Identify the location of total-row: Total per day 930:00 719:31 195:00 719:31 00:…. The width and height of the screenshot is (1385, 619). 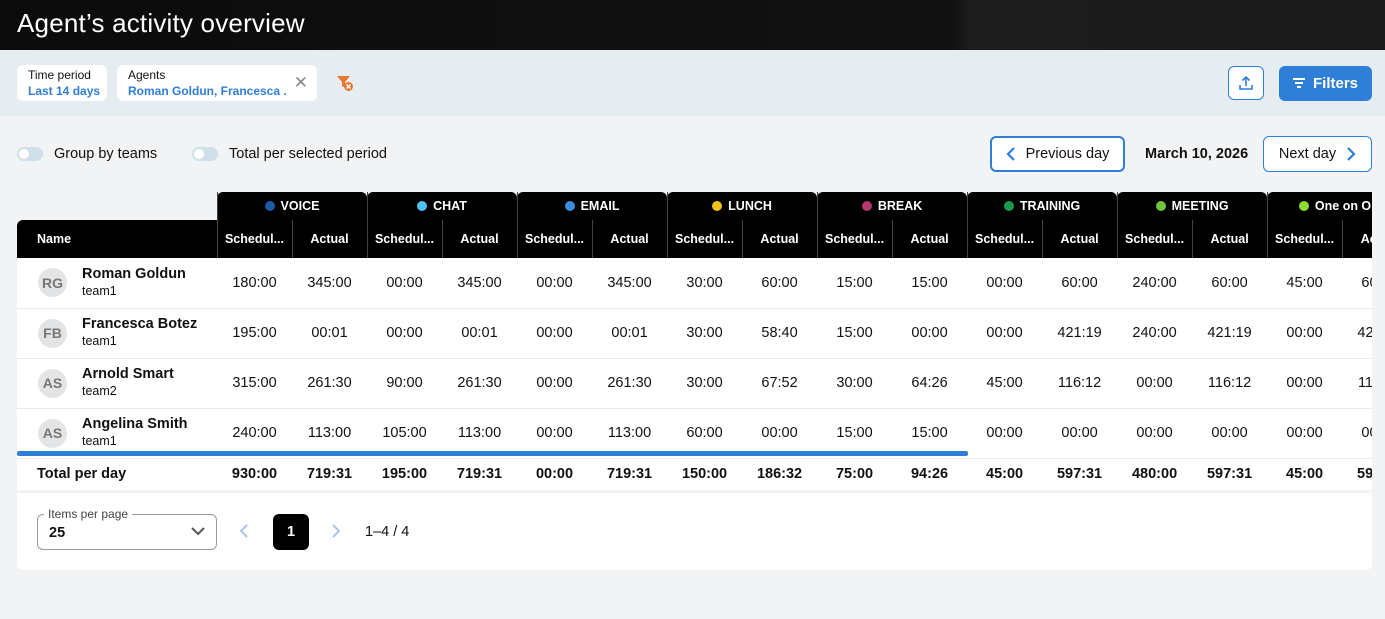
(694, 474).